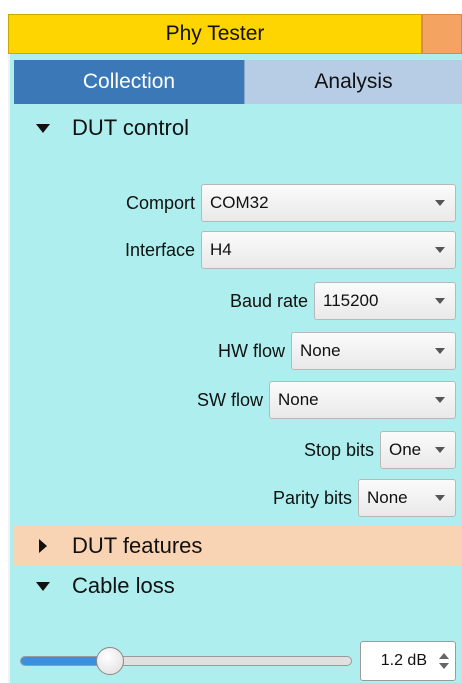 This screenshot has width=462, height=683. Describe the element at coordinates (328, 203) in the screenshot. I see `comport-select: COM32` at that location.